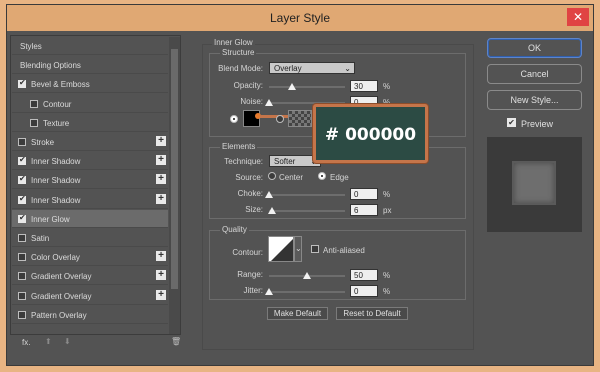 This screenshot has width=600, height=372. I want to click on sidebar-item: Texture, so click(90, 123).